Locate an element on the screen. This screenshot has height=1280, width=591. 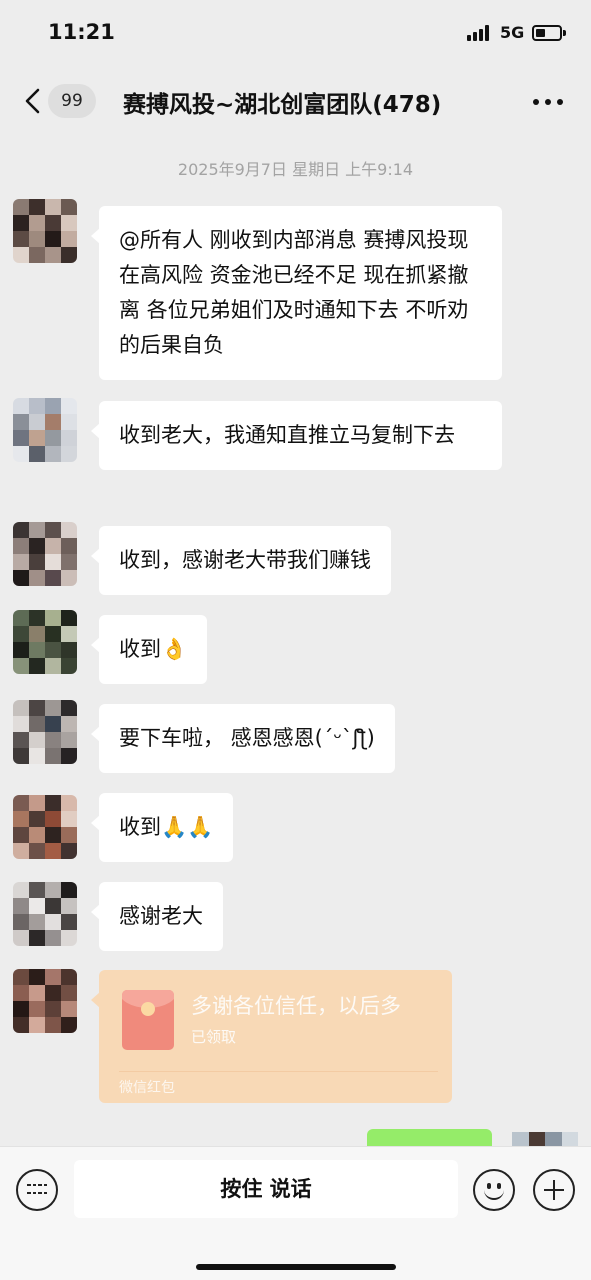
input-bar: 按住 说话 is located at coordinates (295, 1213).